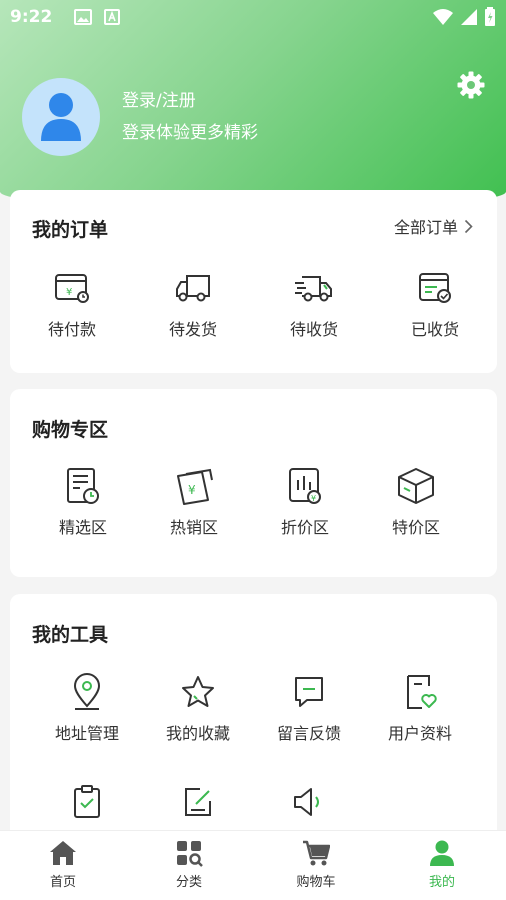  Describe the element at coordinates (112, 17) in the screenshot. I see `font-icon` at that location.